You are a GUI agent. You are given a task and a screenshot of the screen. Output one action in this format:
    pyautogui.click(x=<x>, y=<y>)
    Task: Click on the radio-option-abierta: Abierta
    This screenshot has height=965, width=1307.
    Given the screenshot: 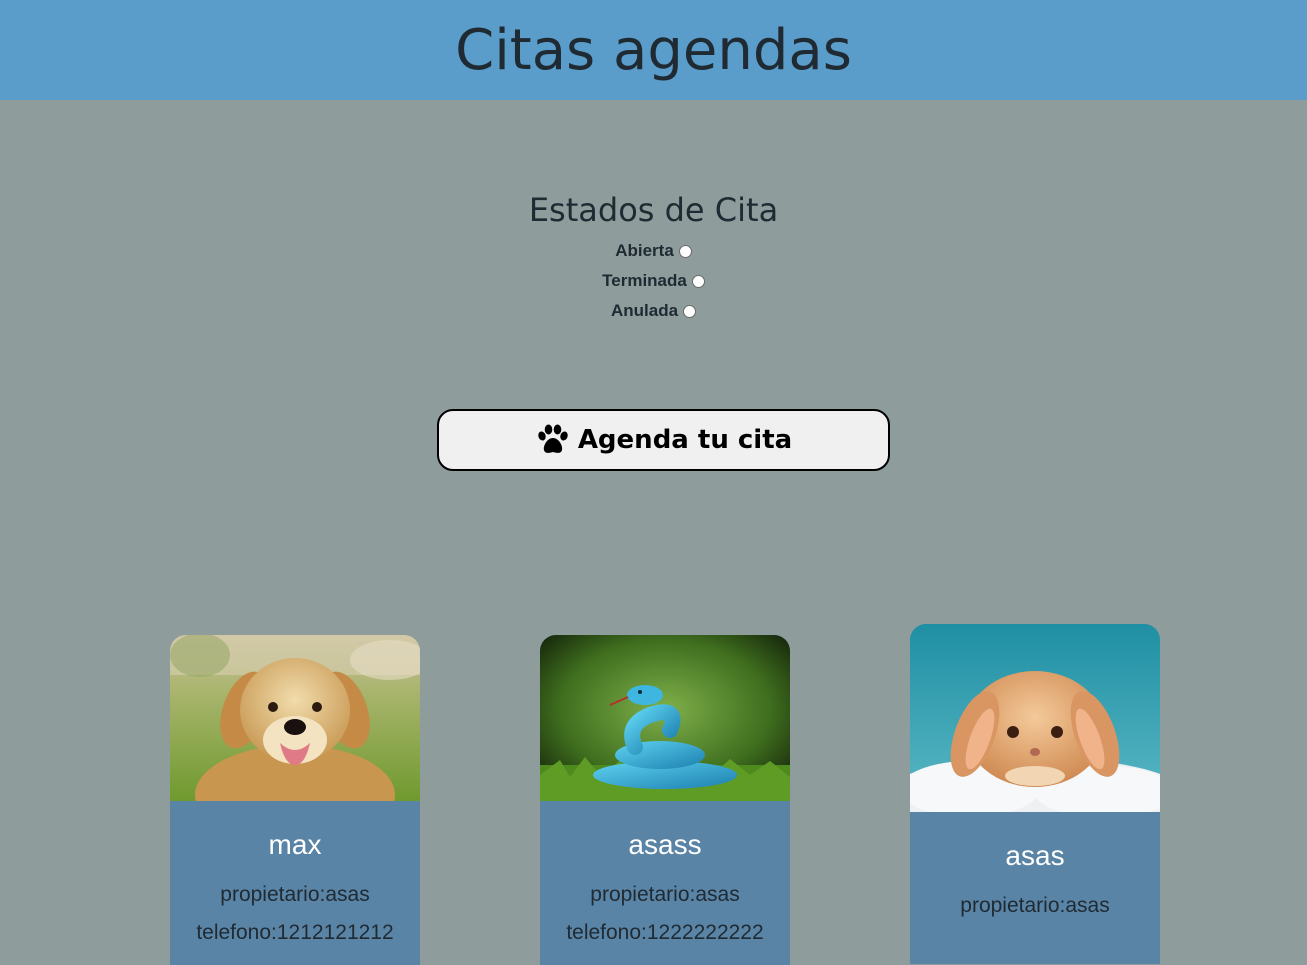 What is the action you would take?
    pyautogui.click(x=653, y=251)
    